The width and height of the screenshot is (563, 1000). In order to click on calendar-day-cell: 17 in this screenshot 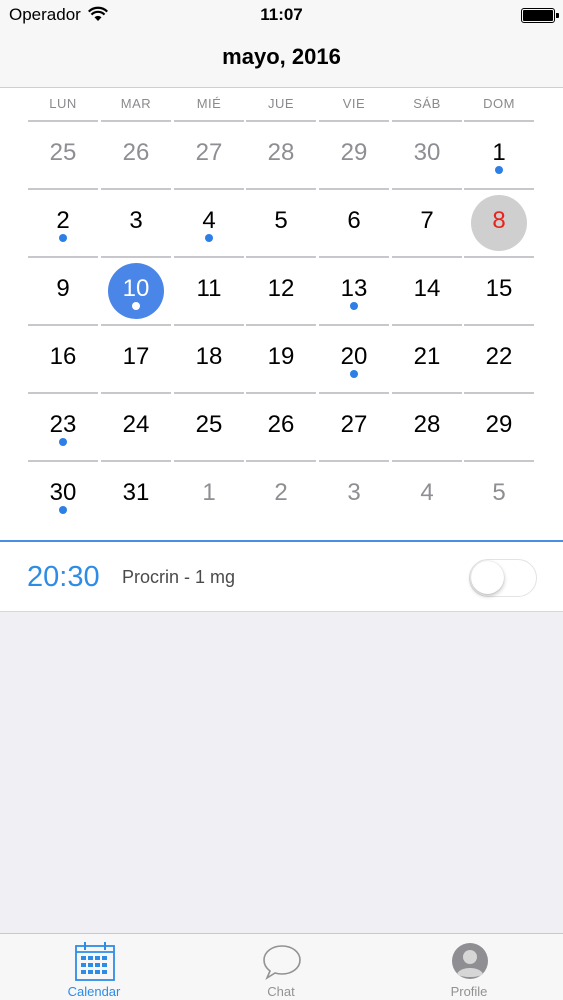, I will do `click(136, 357)`.